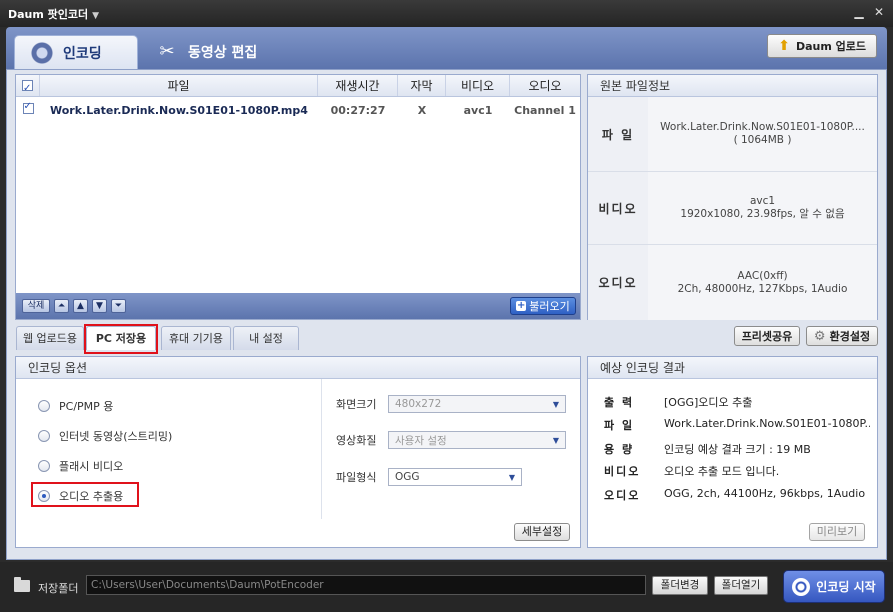 This screenshot has width=893, height=612. What do you see at coordinates (680, 585) in the screenshot?
I see `change-folder-button: 폴더변경` at bounding box center [680, 585].